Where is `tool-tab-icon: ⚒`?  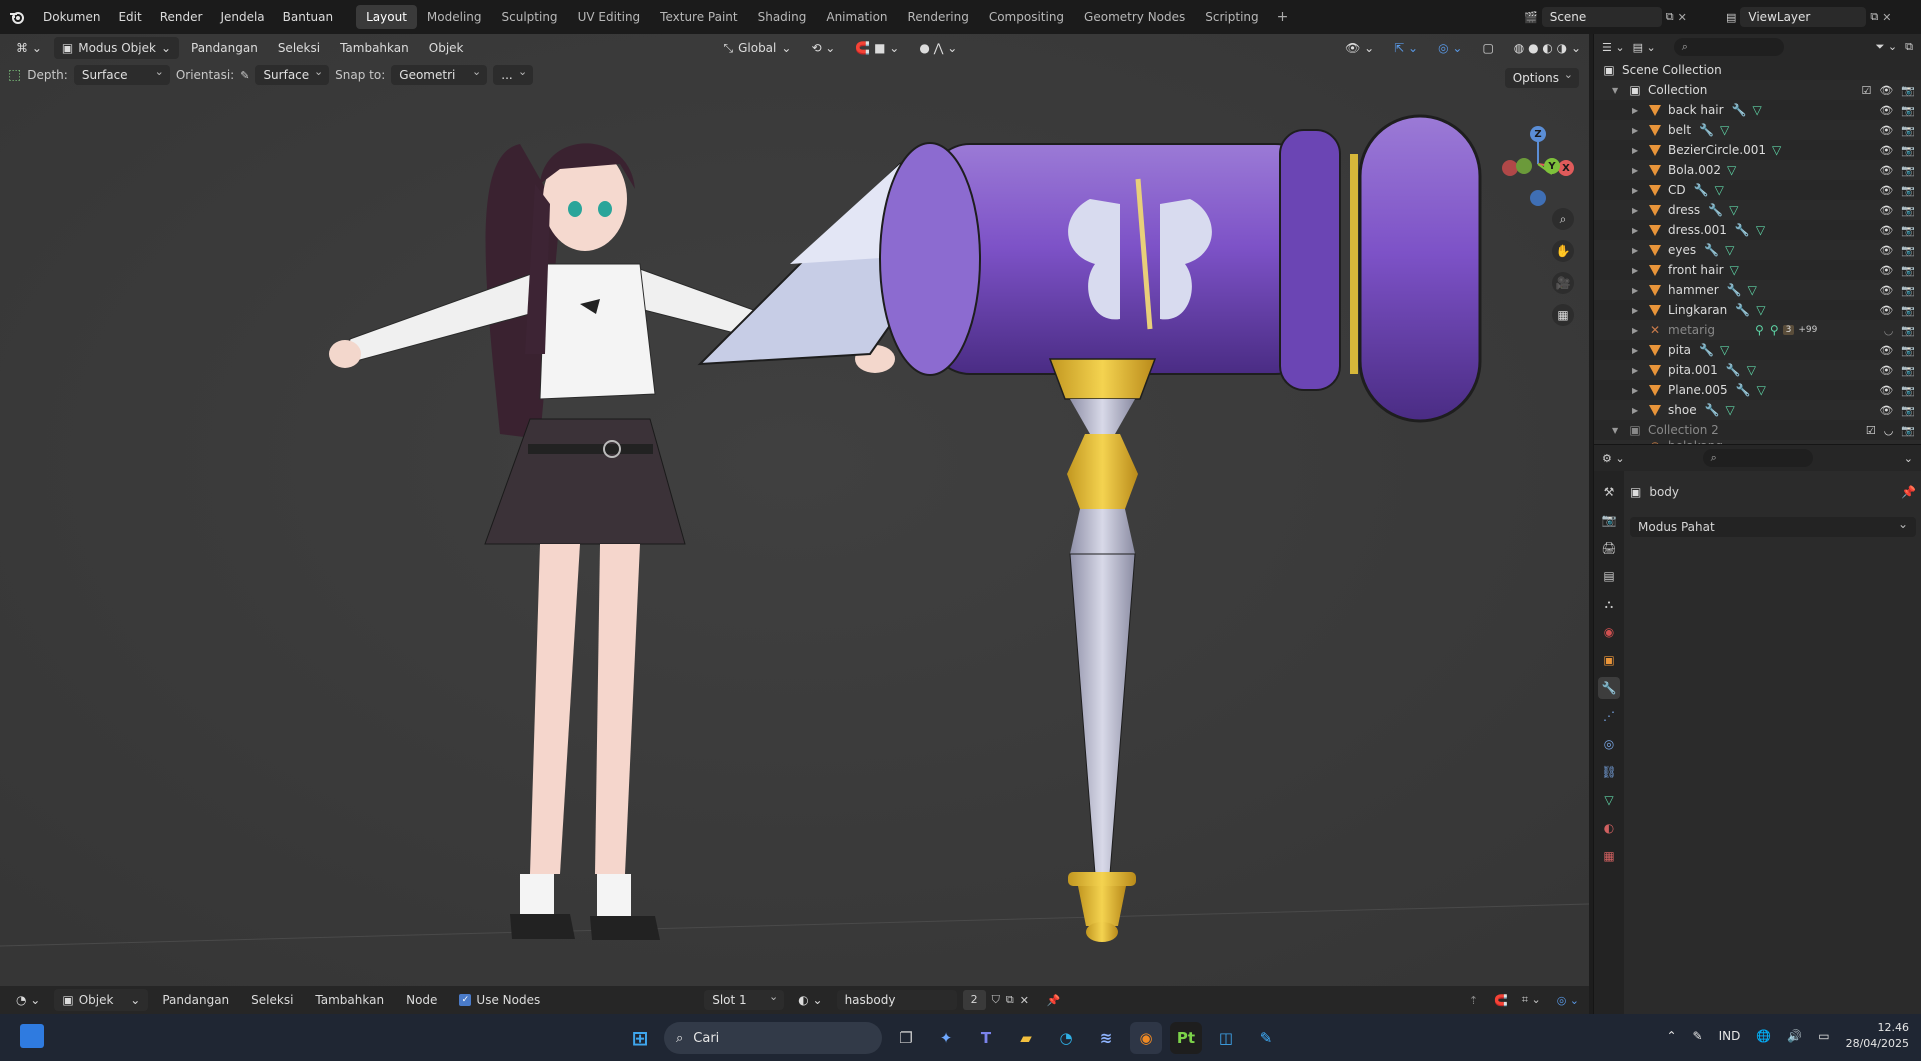
tool-tab-icon: ⚒ is located at coordinates (1609, 492).